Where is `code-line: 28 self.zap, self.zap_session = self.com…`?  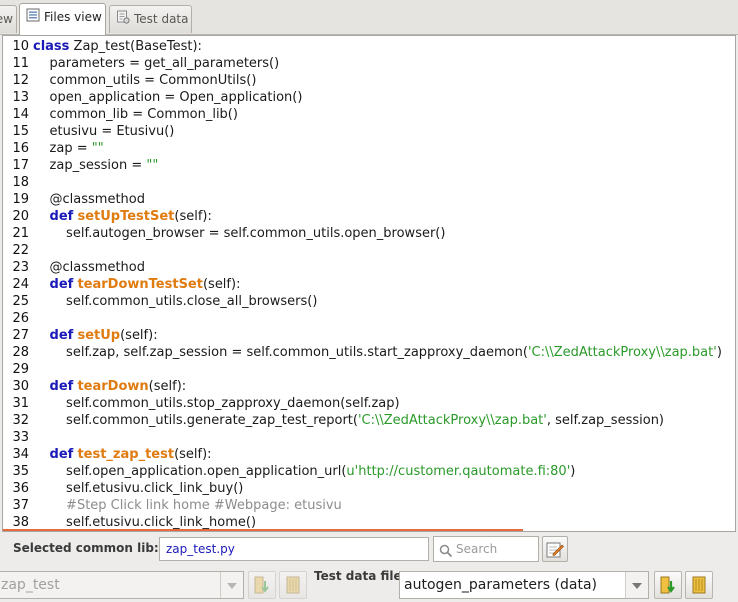
code-line: 28 self.zap, self.zap_session = self.com… is located at coordinates (362, 352).